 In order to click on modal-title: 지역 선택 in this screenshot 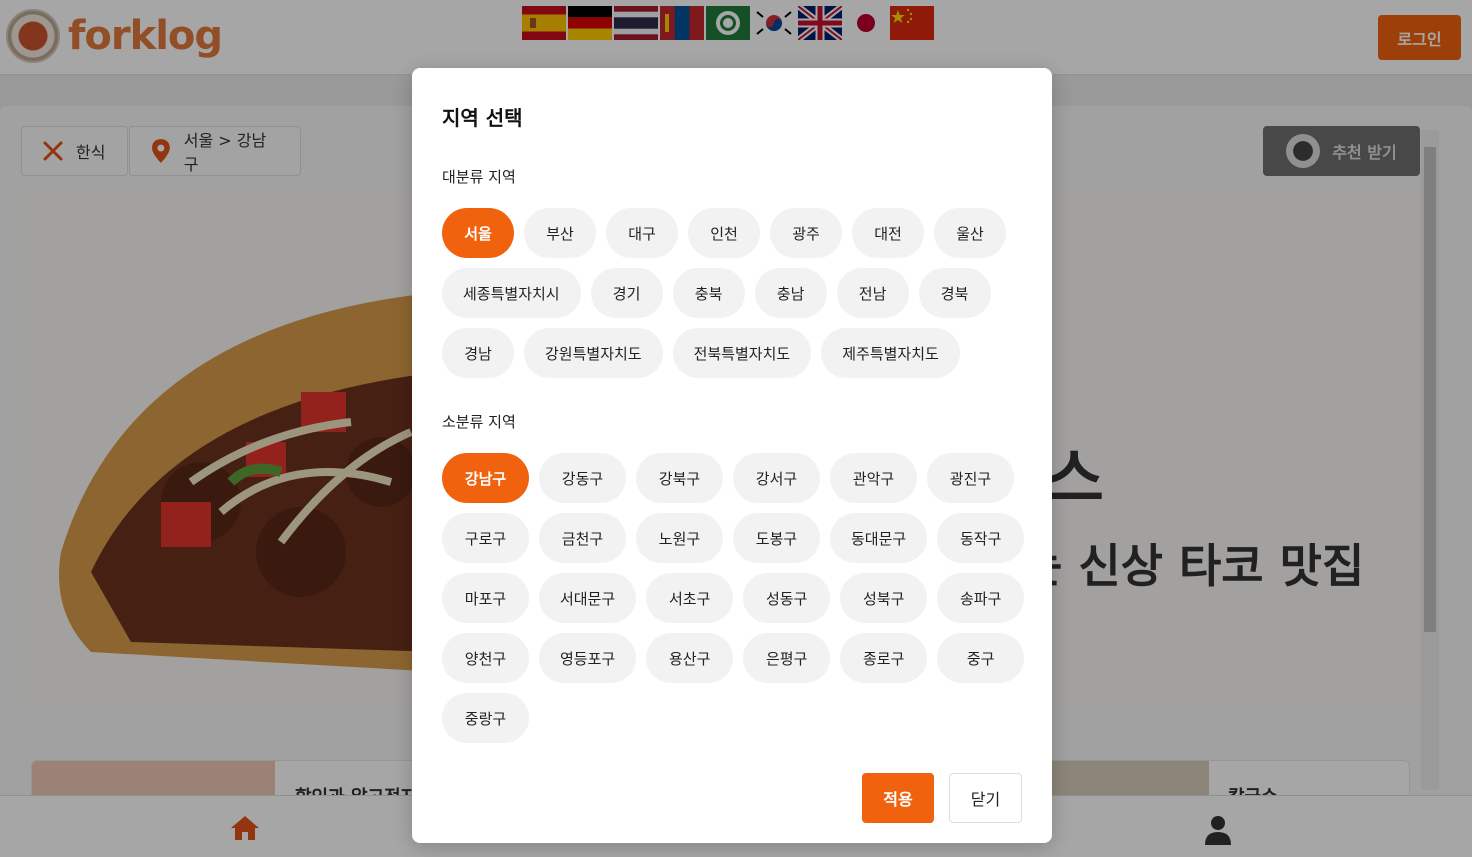, I will do `click(482, 118)`.